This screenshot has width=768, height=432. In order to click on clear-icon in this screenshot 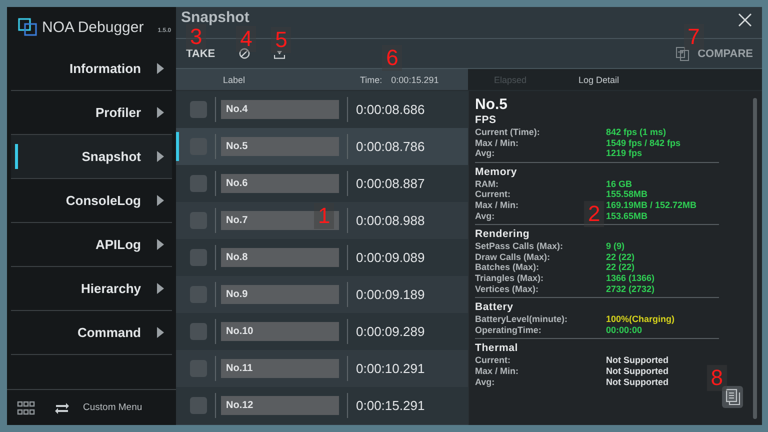, I will do `click(244, 53)`.